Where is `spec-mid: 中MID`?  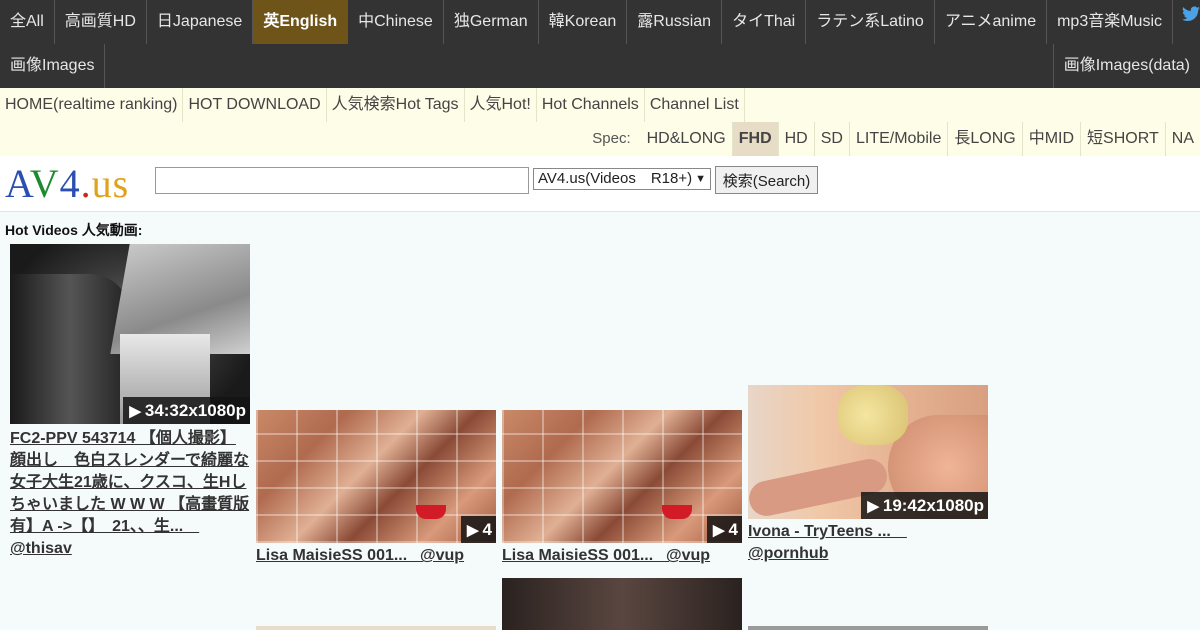
spec-mid: 中MID is located at coordinates (1052, 139).